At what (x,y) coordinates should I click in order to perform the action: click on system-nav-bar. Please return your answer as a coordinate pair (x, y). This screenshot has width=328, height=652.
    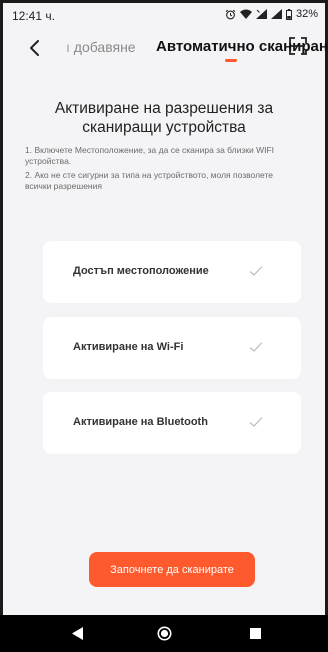
    Looking at the image, I should click on (164, 633).